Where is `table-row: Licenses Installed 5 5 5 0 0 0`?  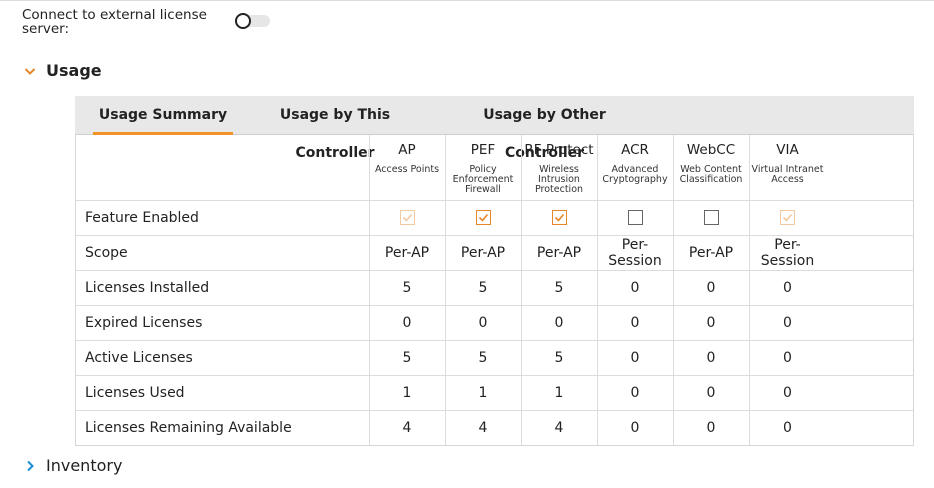 table-row: Licenses Installed 5 5 5 0 0 0 is located at coordinates (494, 287).